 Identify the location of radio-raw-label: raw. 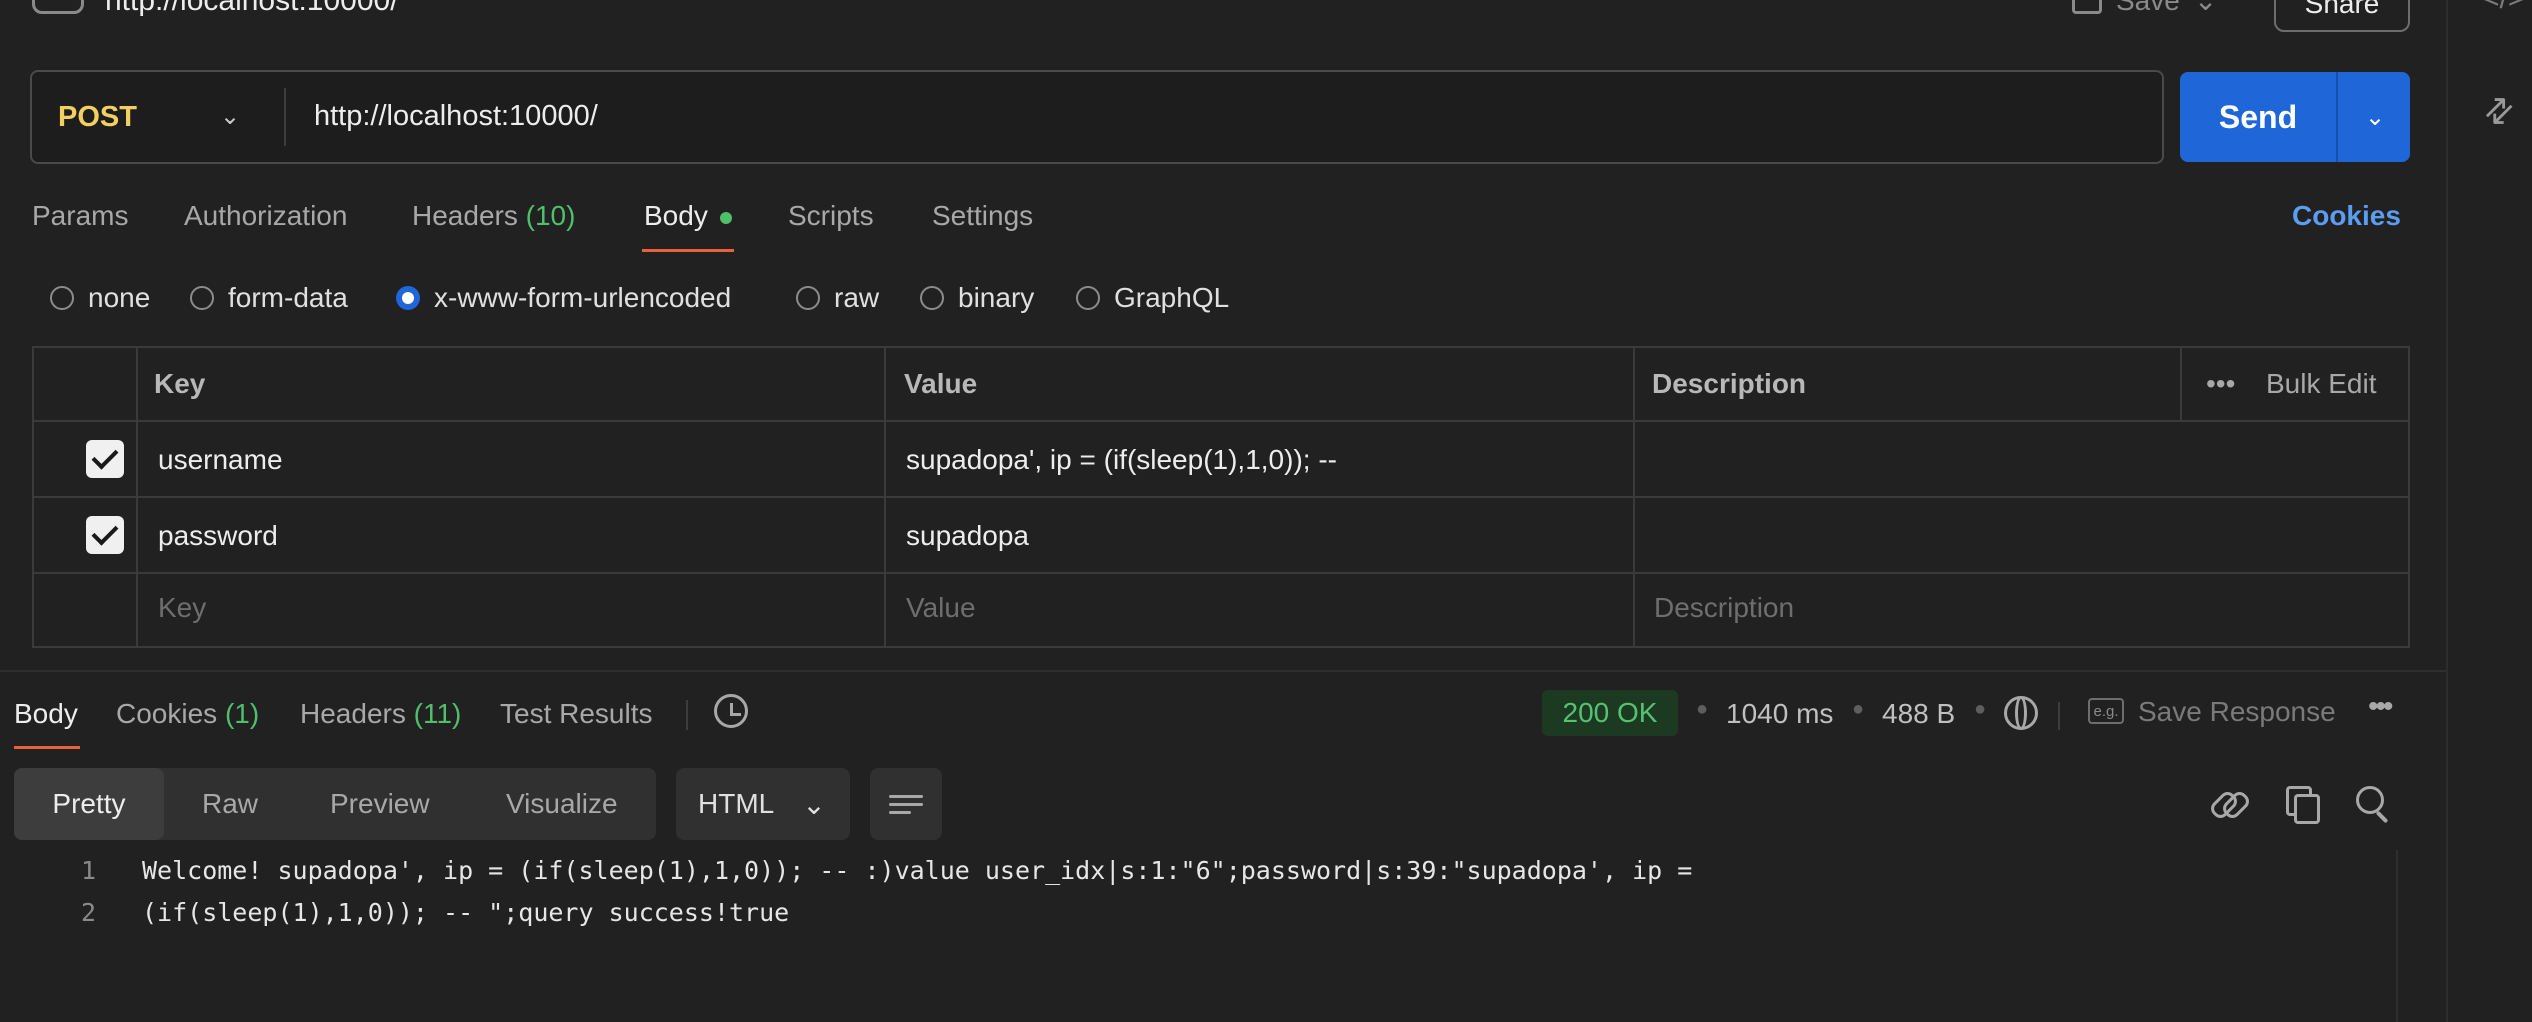
(857, 297).